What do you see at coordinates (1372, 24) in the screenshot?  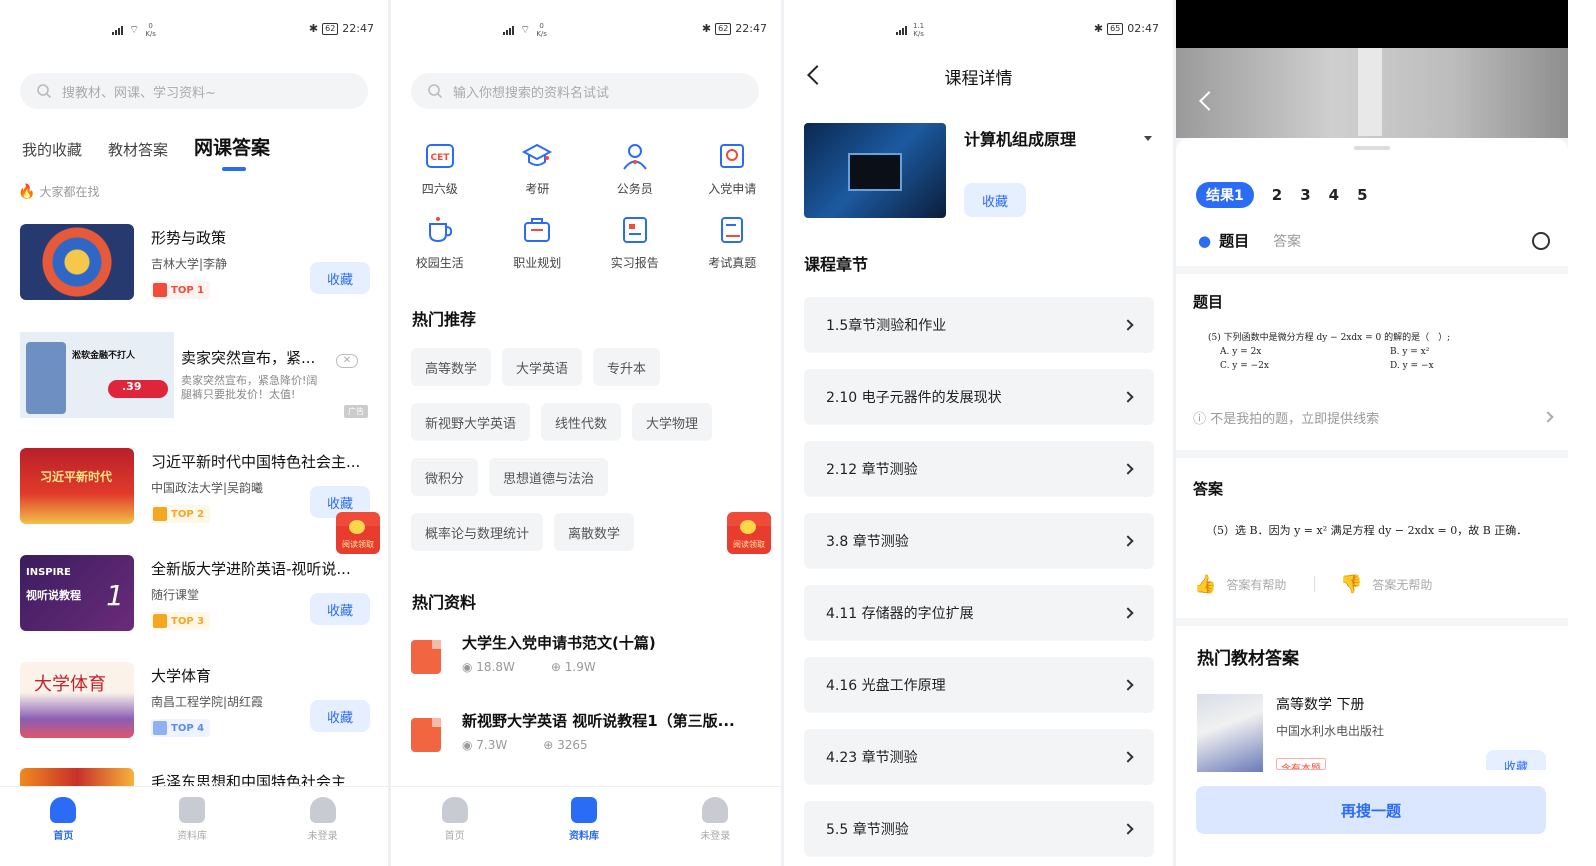 I see `photo-top` at bounding box center [1372, 24].